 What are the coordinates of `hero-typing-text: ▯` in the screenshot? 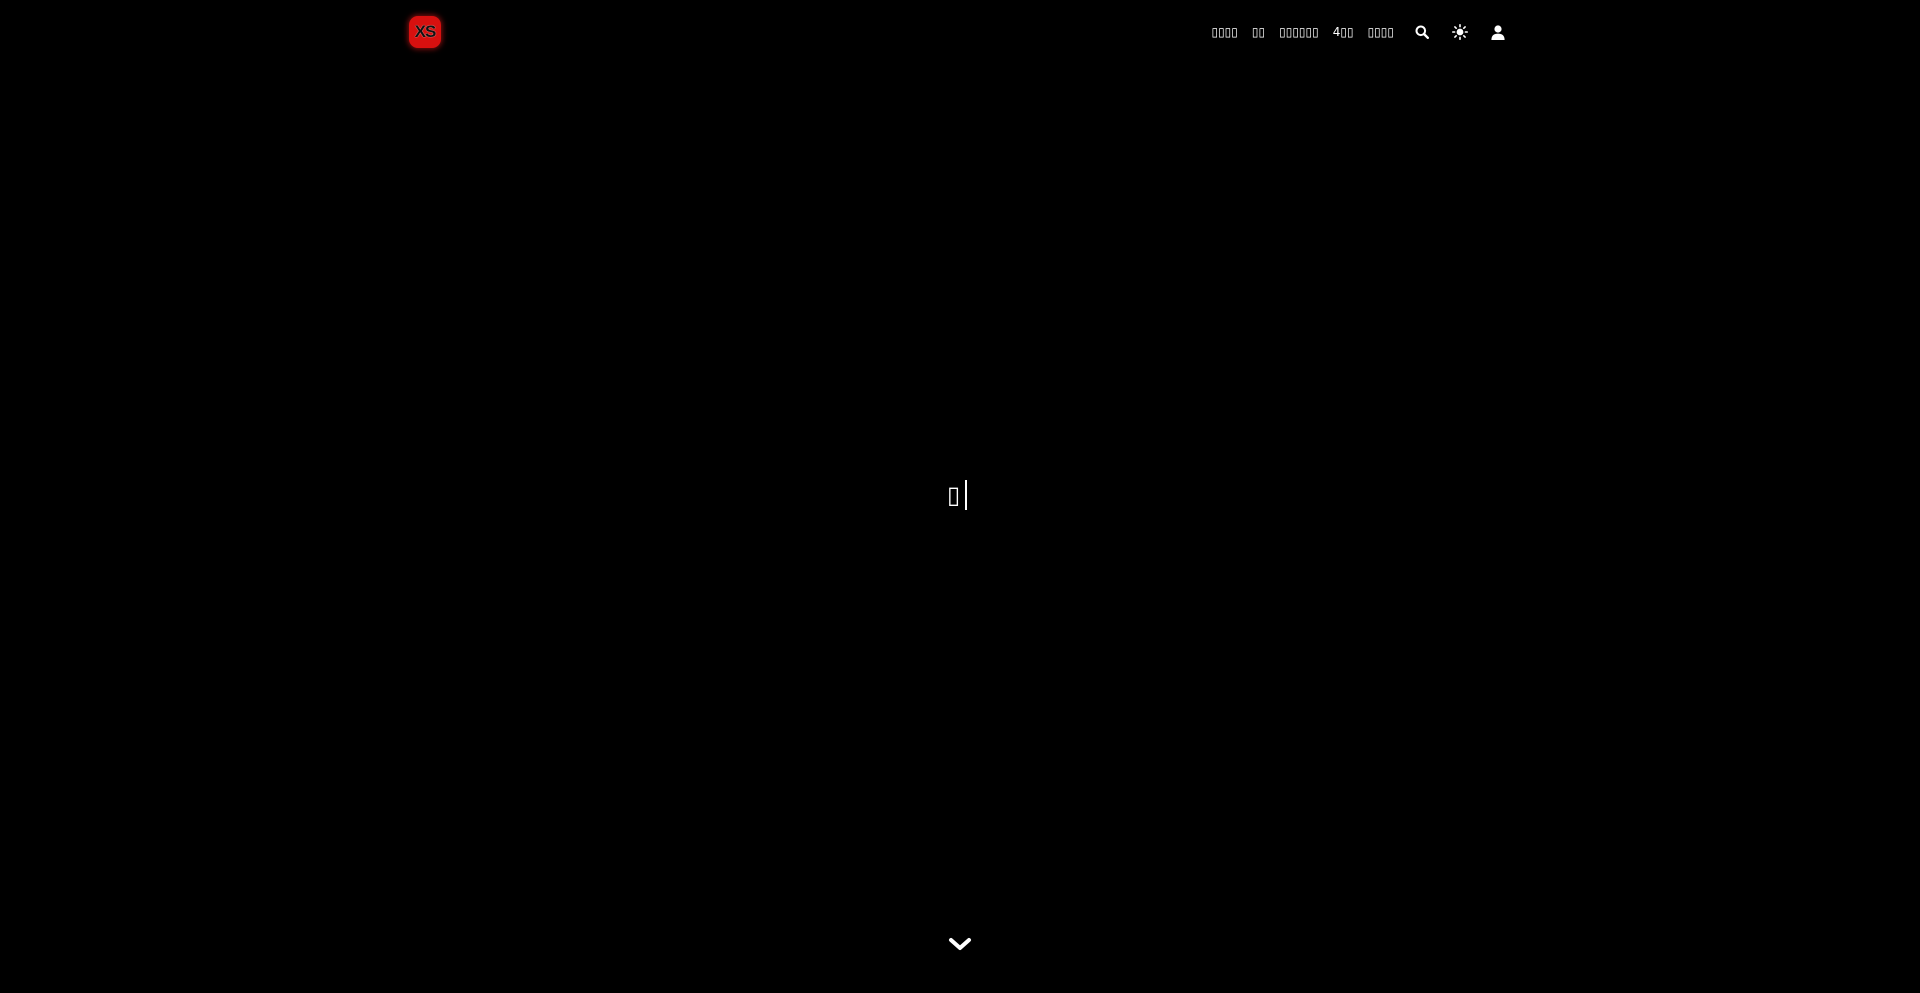 It's located at (957, 495).